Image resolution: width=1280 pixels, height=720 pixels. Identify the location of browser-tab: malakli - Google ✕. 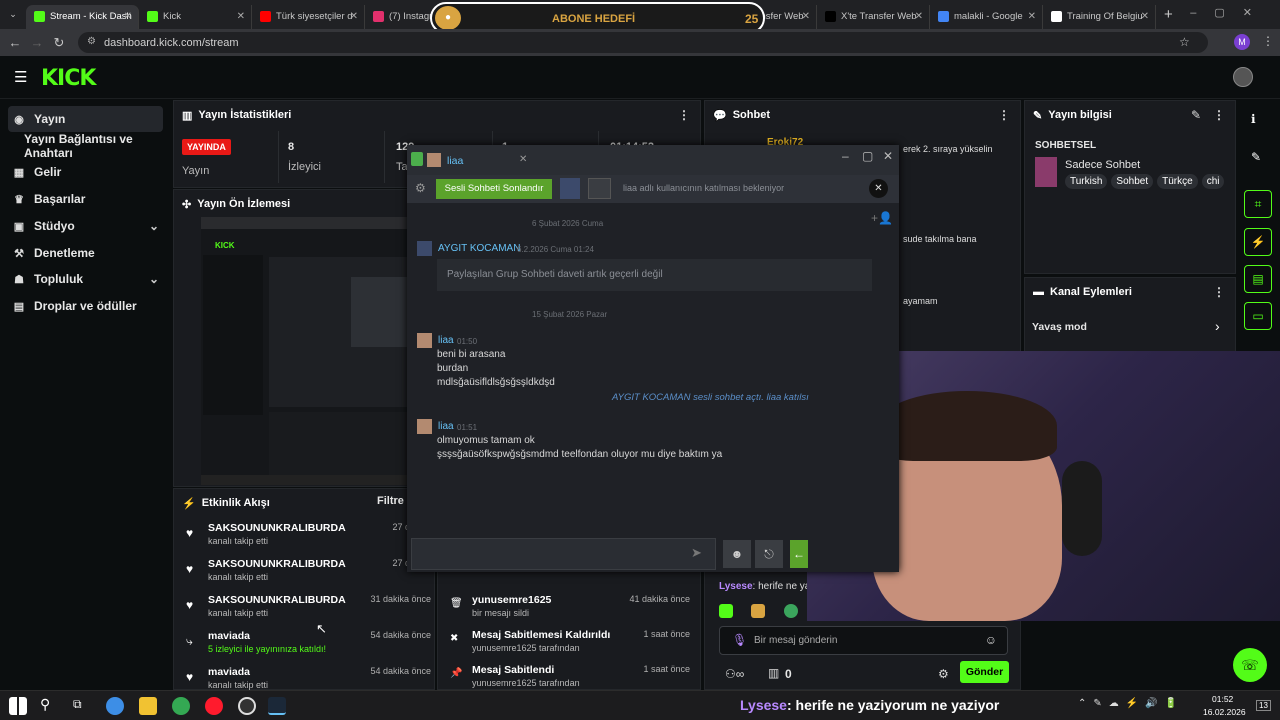
(986, 16).